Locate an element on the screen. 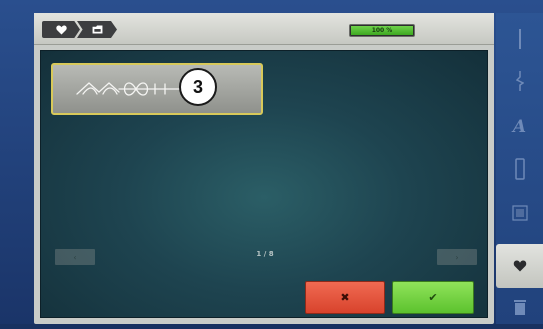  cancel-button: ✖ is located at coordinates (345, 297).